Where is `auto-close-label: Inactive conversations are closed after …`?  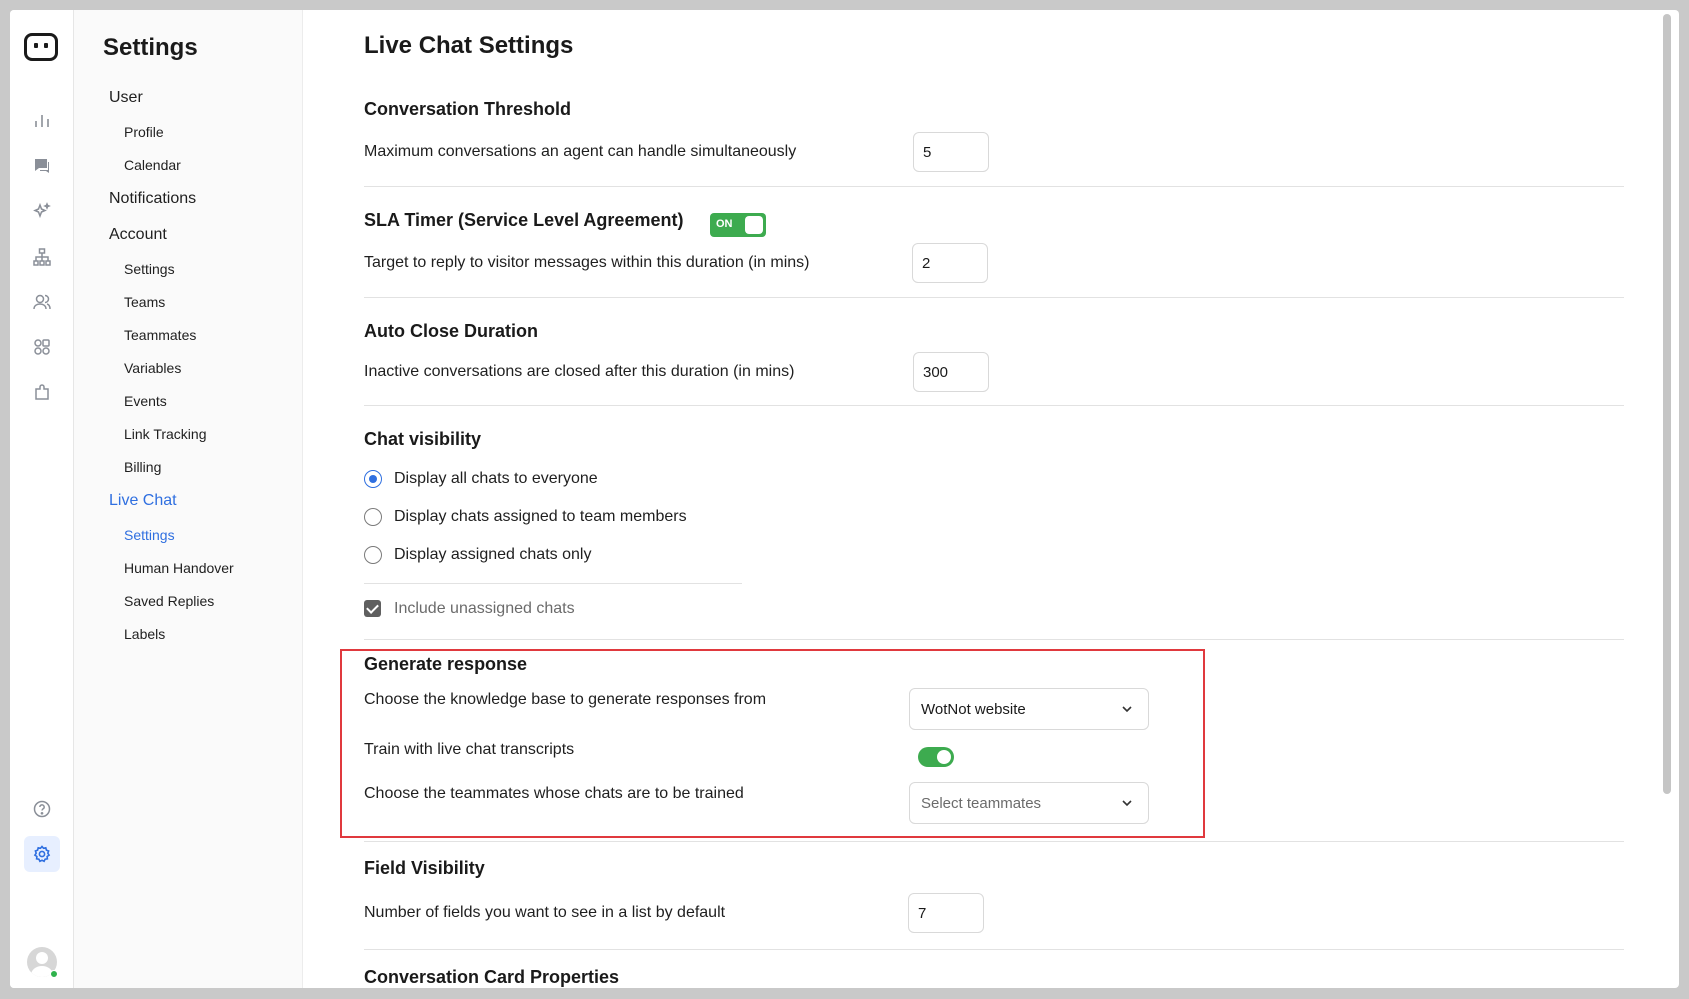 auto-close-label: Inactive conversations are closed after … is located at coordinates (579, 371).